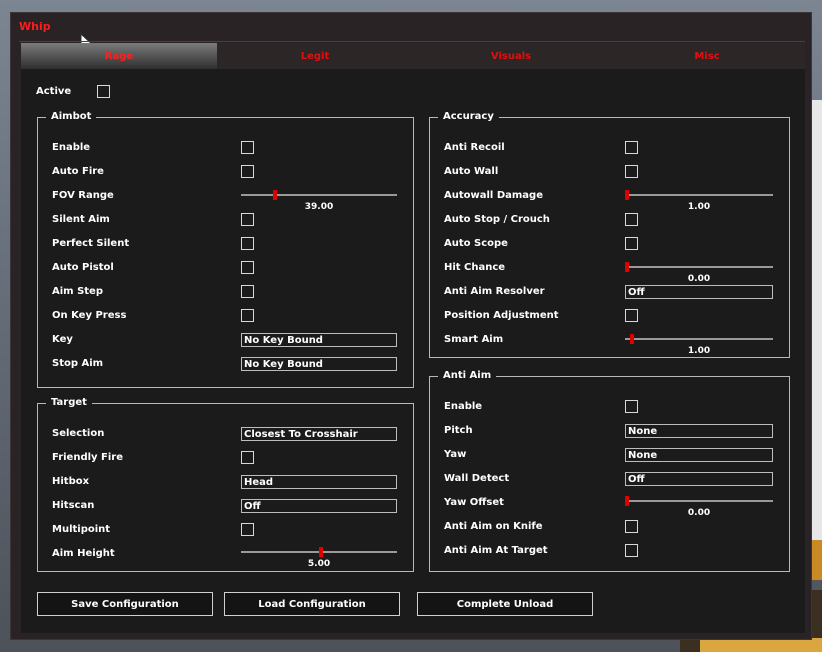 The image size is (822, 652). Describe the element at coordinates (83, 553) in the screenshot. I see `aim-height-label: Aim Height` at that location.